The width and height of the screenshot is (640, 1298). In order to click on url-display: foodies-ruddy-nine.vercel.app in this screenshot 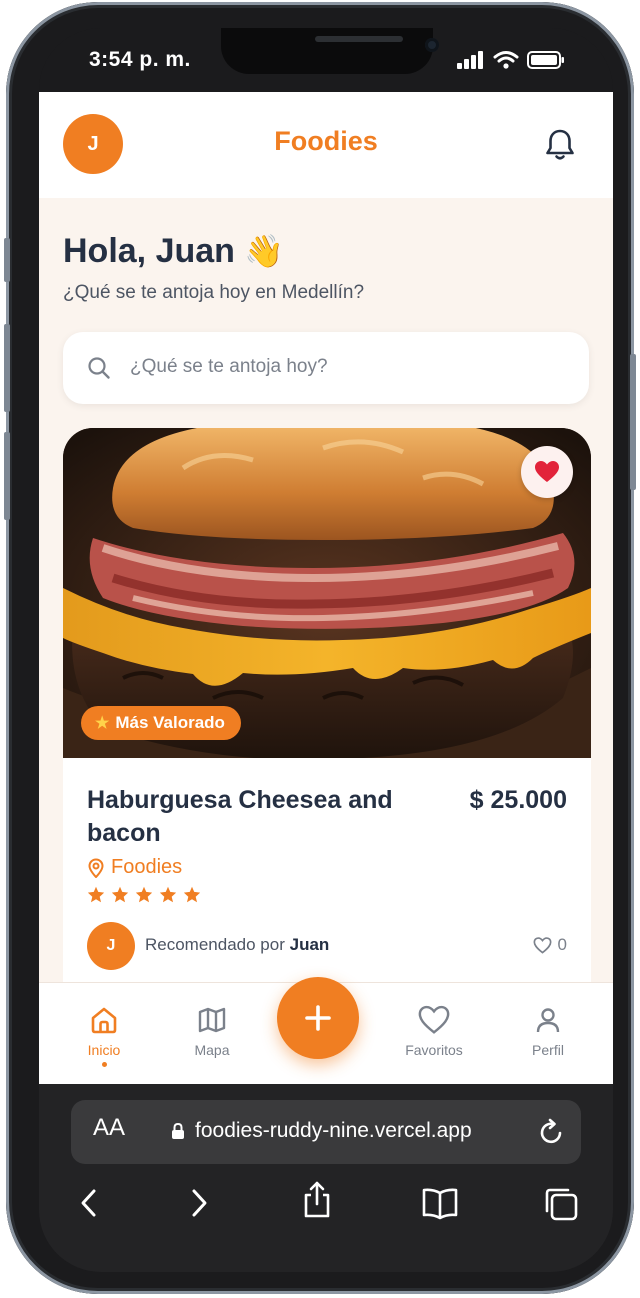, I will do `click(321, 1131)`.